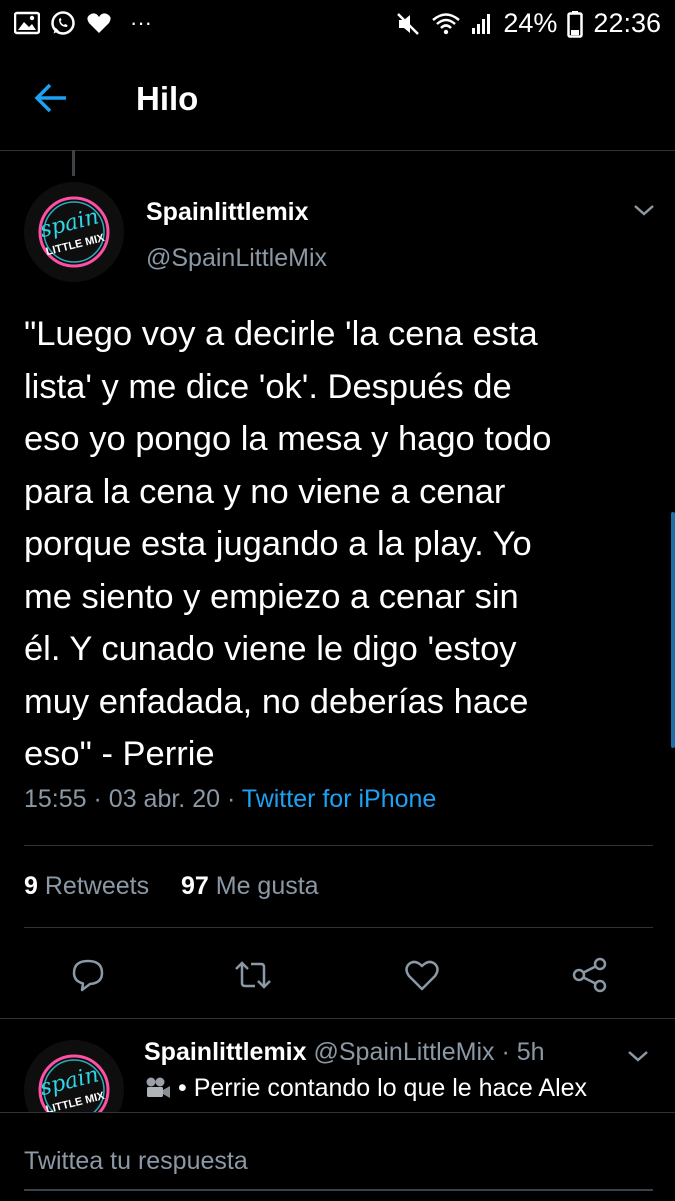 The width and height of the screenshot is (675, 1201). Describe the element at coordinates (271, 596) in the screenshot. I see `tweet-text-line: me siento y empiezo a cenar sin` at that location.